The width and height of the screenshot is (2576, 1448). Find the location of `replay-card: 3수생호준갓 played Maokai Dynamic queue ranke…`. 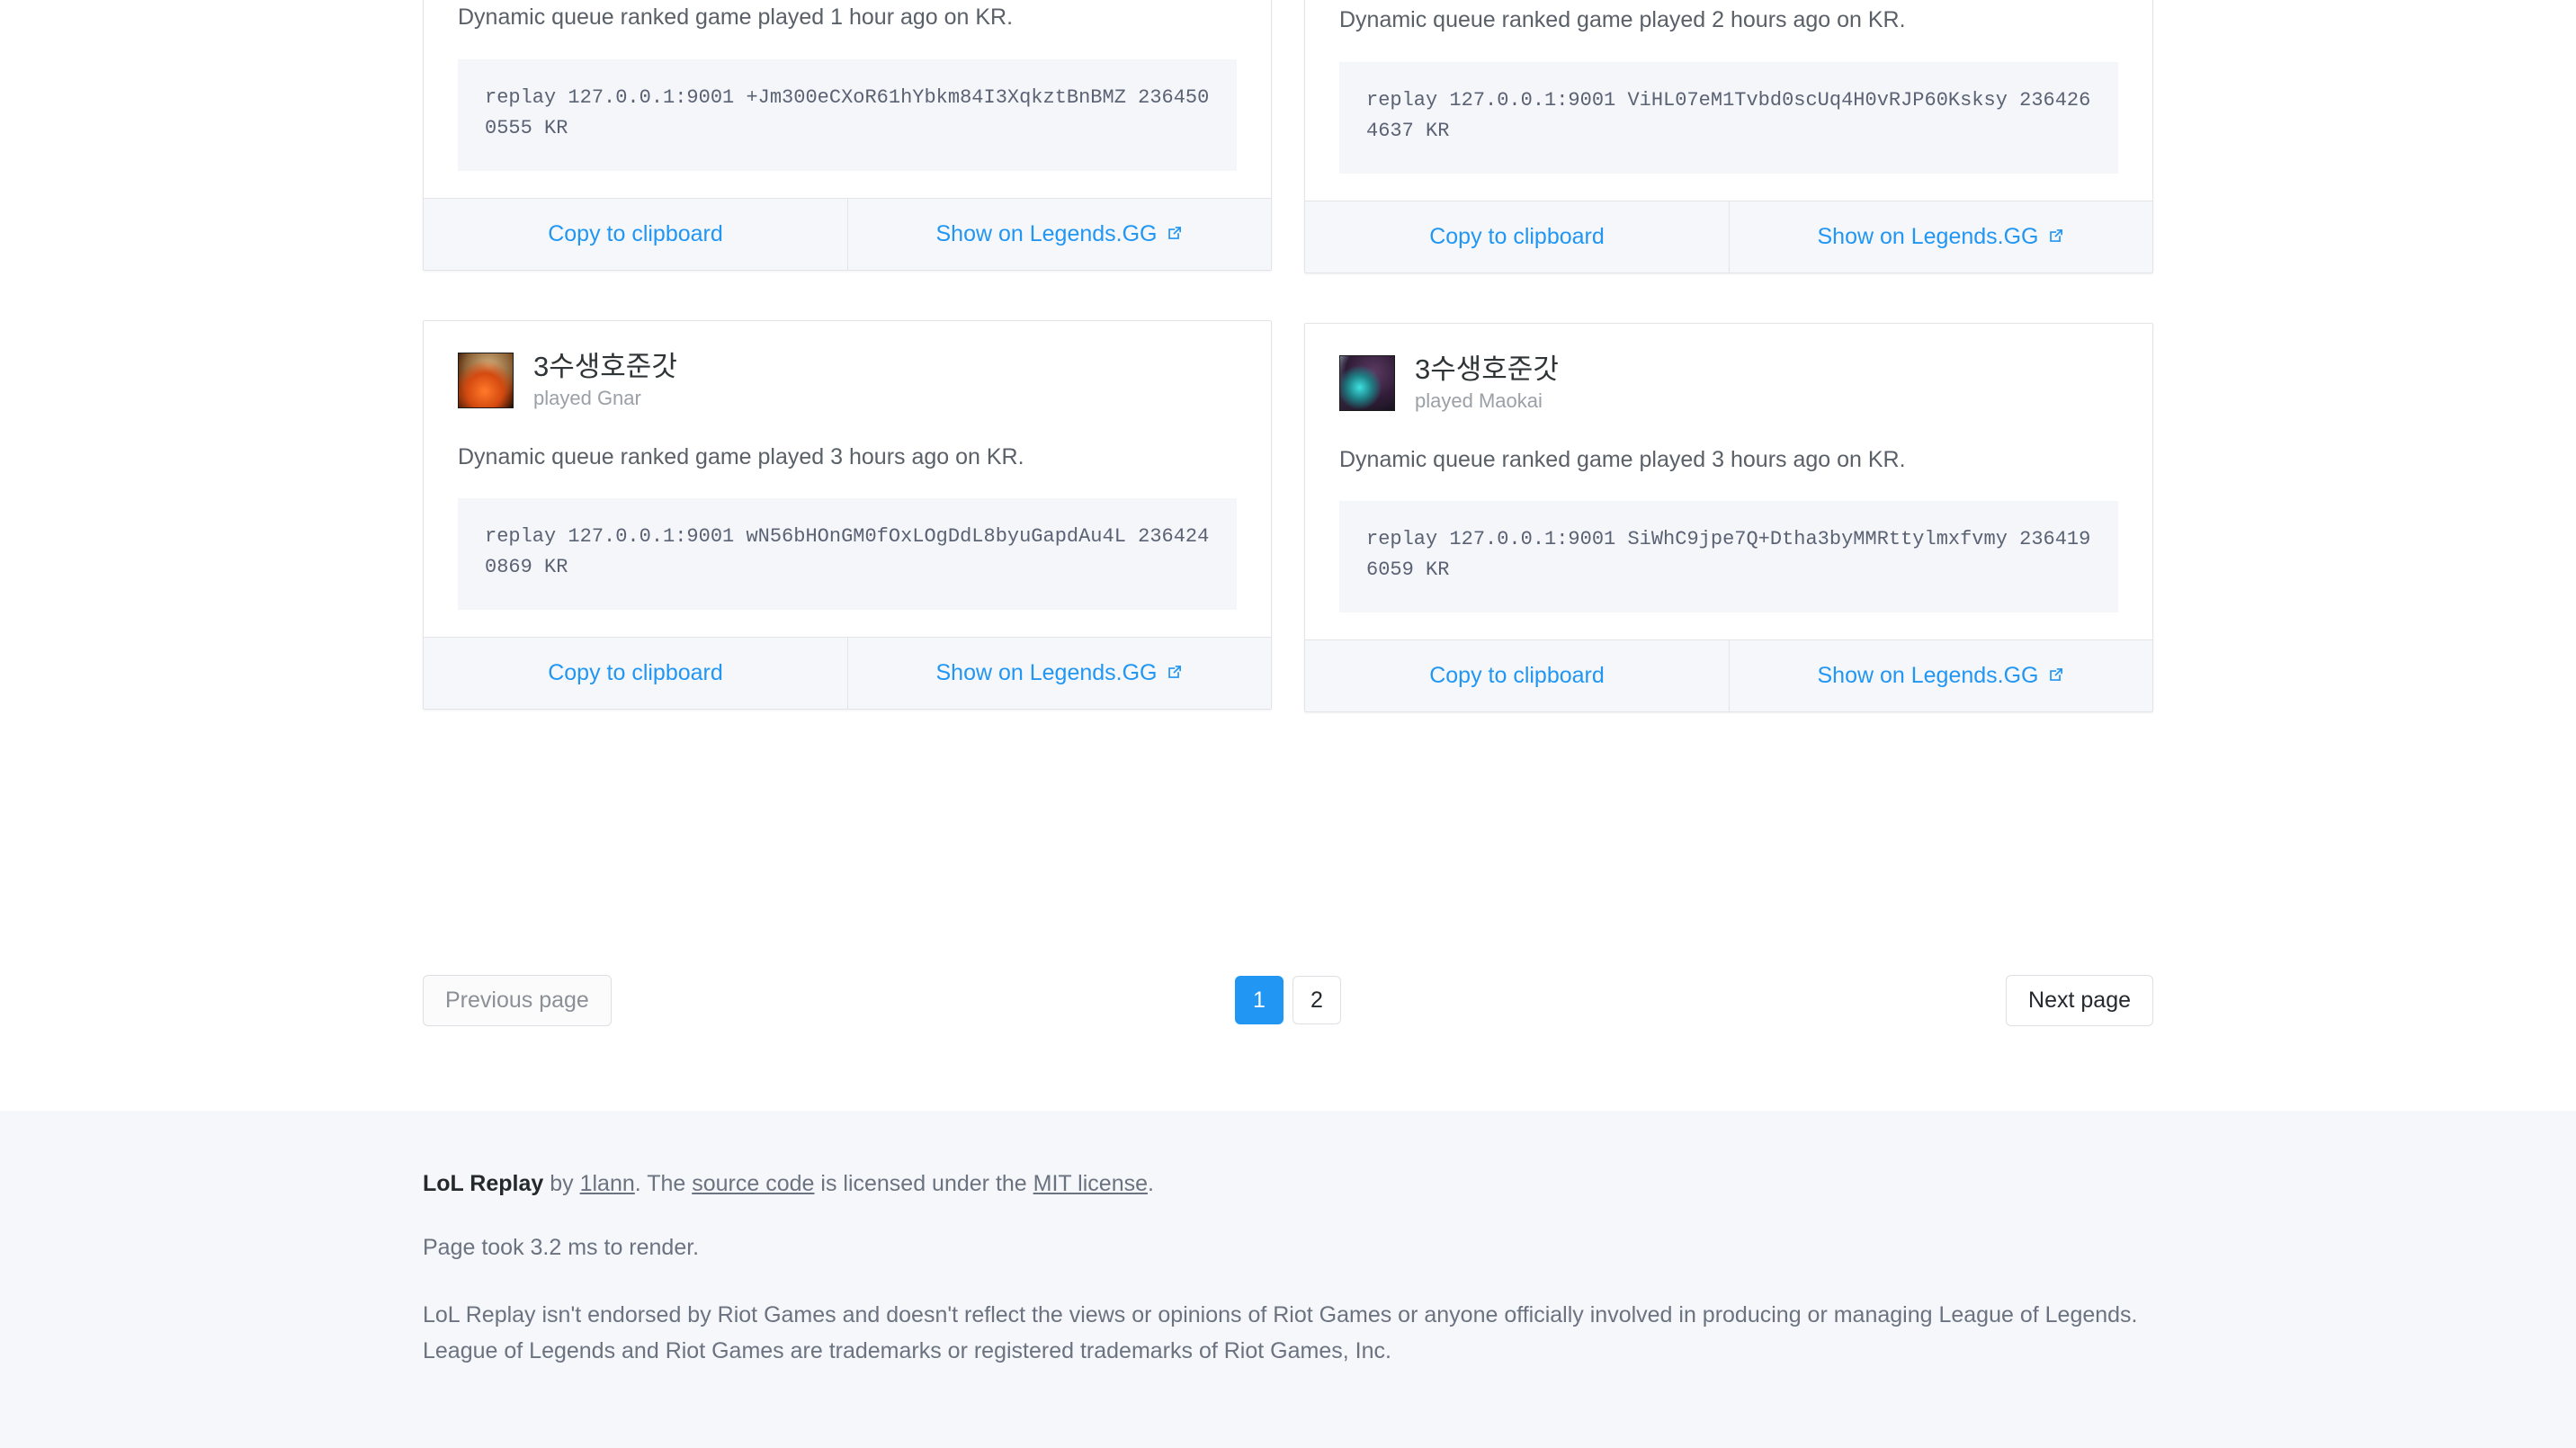

replay-card: 3수생호준갓 played Maokai Dynamic queue ranke… is located at coordinates (1728, 517).